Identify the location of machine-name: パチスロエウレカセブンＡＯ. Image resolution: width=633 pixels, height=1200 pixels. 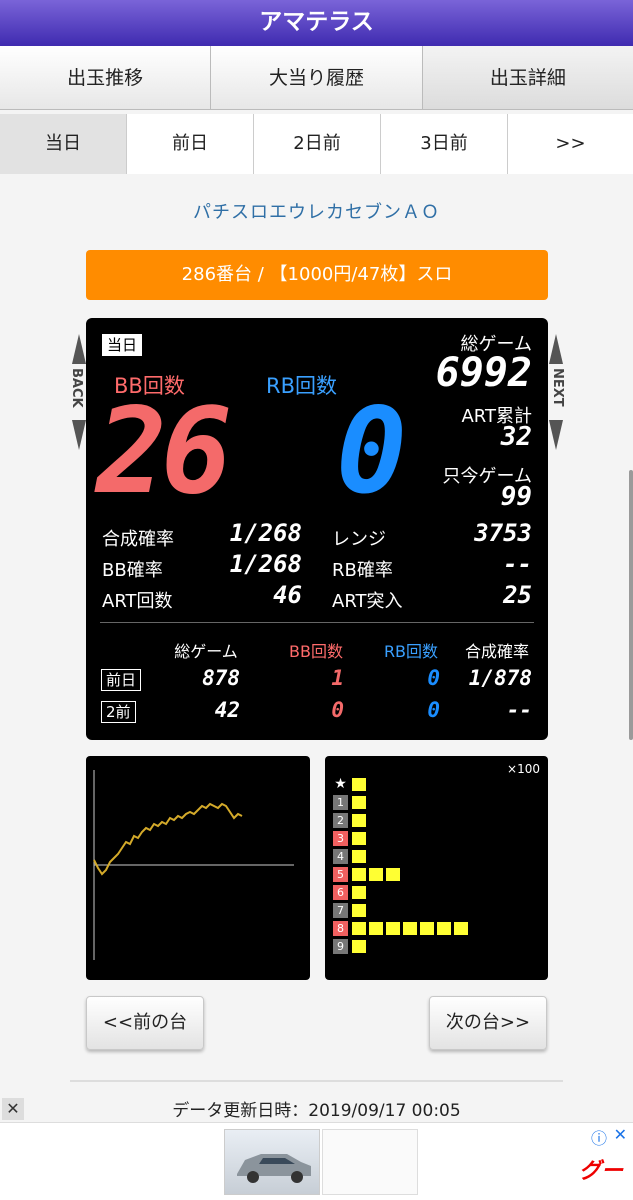
(316, 212).